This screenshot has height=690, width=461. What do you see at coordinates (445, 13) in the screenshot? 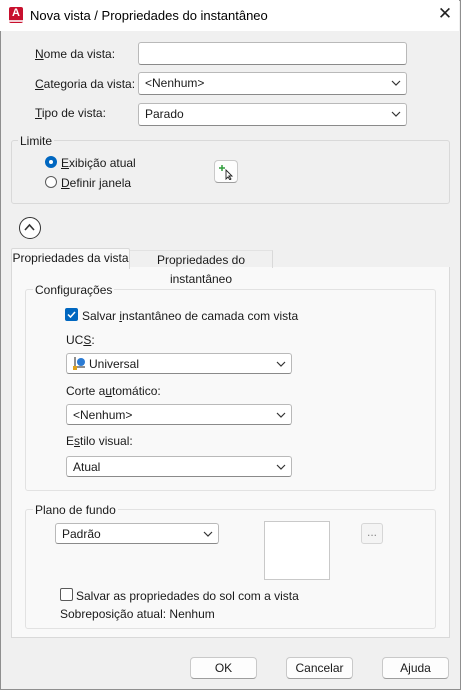
I see `close-icon: ✕` at bounding box center [445, 13].